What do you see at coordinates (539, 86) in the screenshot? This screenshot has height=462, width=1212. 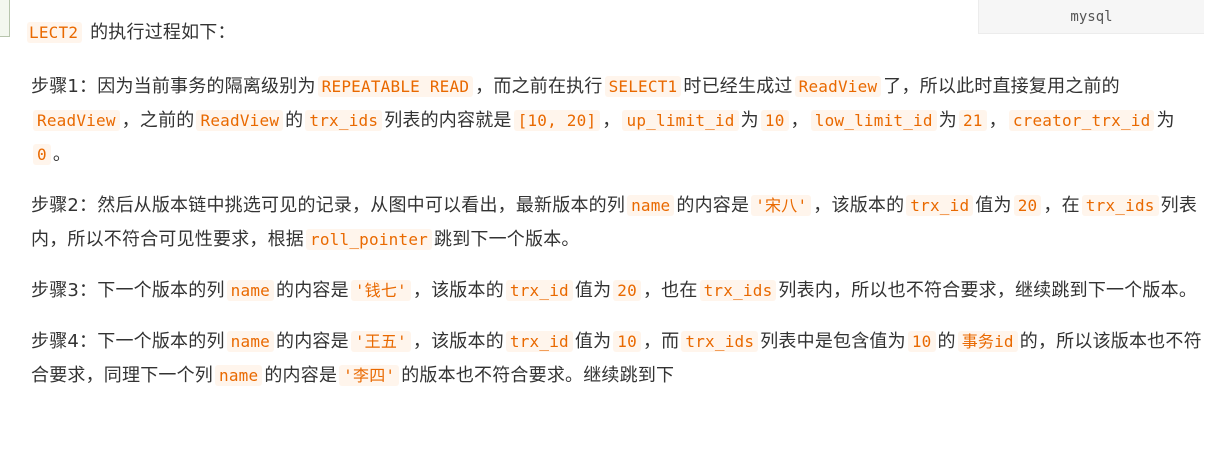 I see `step-text: ，而之前在执行` at bounding box center [539, 86].